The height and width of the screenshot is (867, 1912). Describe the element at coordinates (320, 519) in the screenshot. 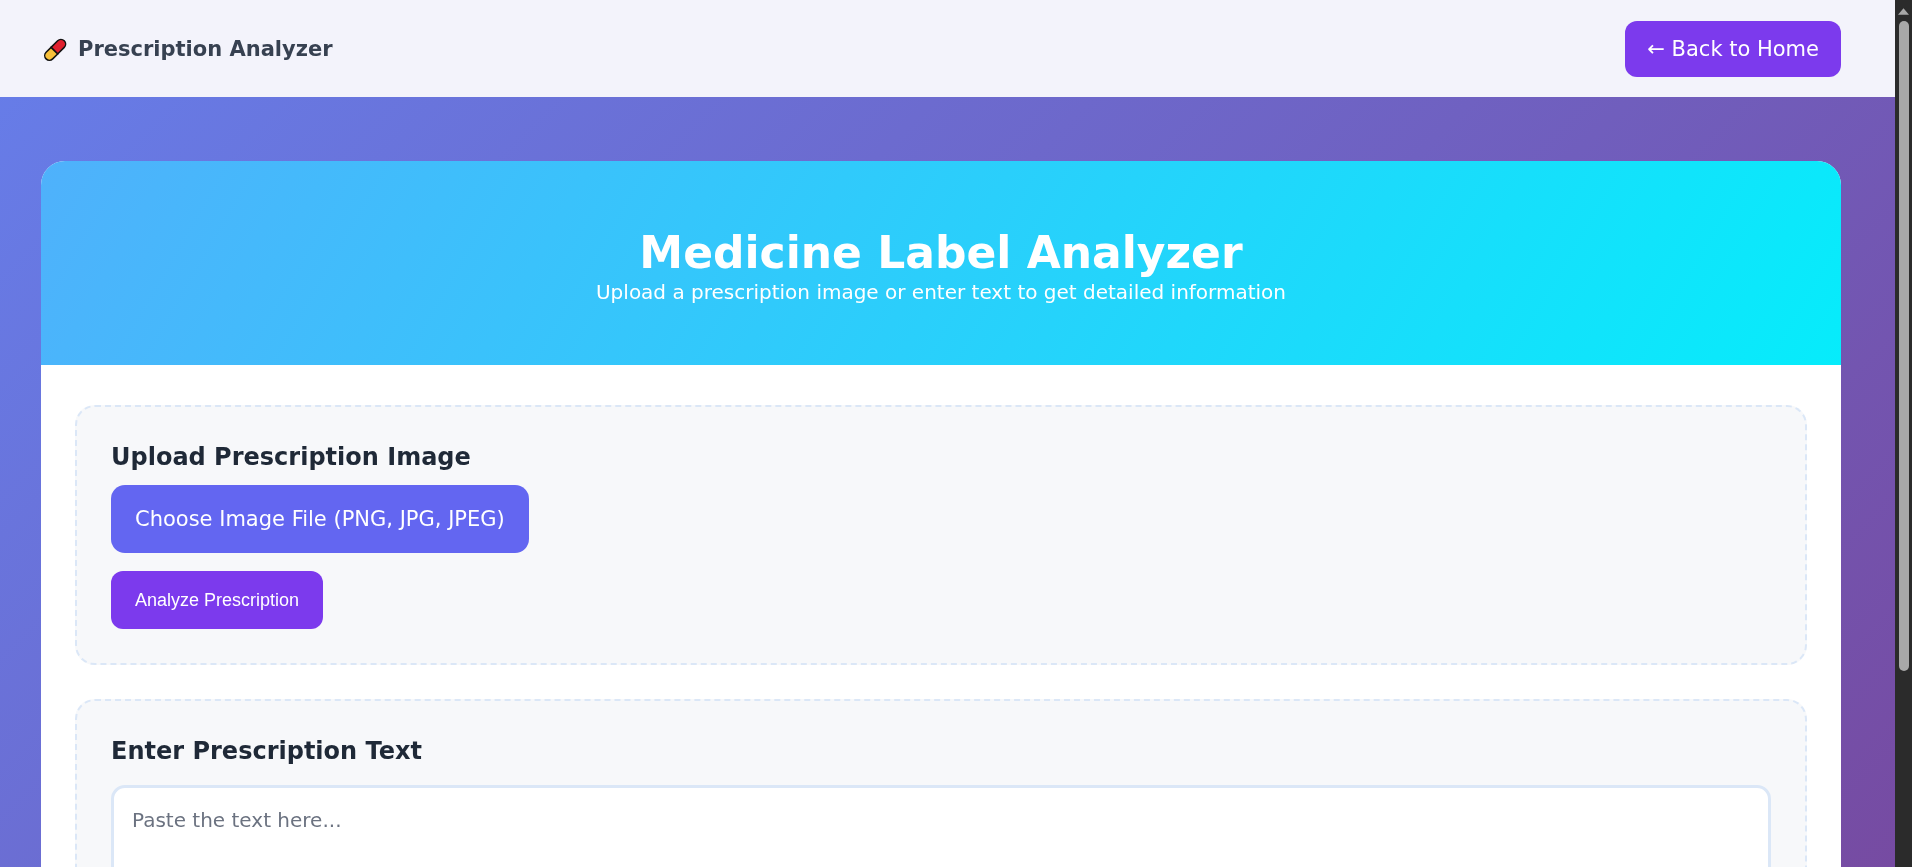

I see `choose-file-button: Choose Image File (PNG, JPG, JPEG)` at that location.